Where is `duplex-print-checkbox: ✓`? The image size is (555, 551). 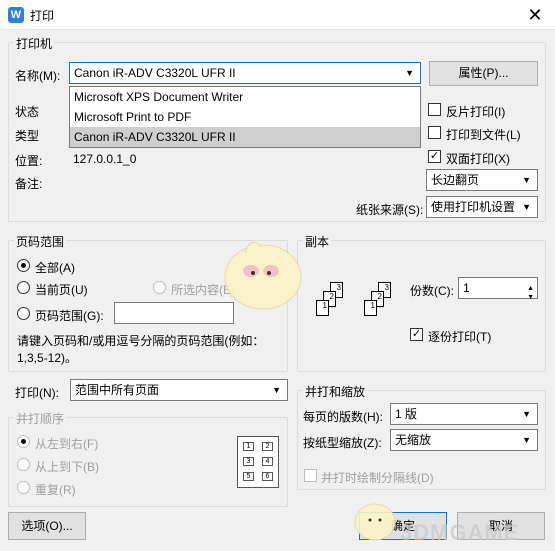
duplex-print-checkbox: ✓ is located at coordinates (434, 156).